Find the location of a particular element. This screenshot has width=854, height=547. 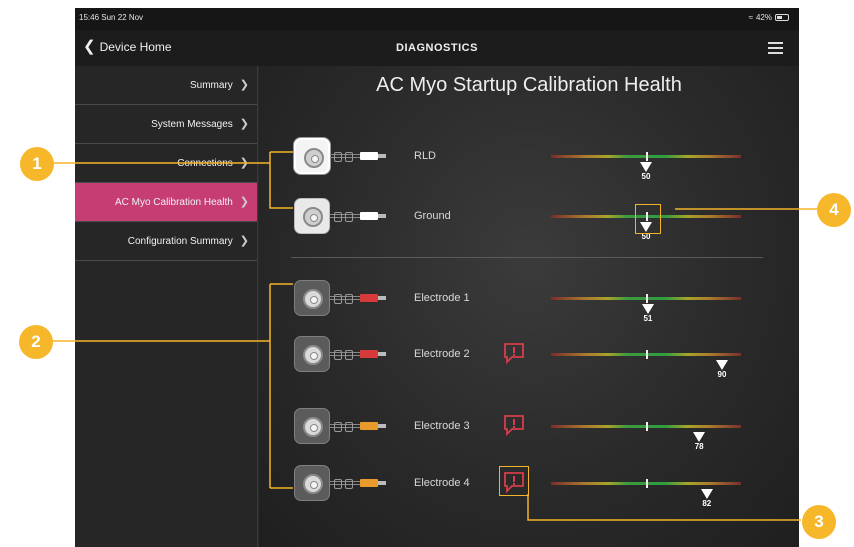

sidebar-item-label: Connections is located at coordinates (205, 163).